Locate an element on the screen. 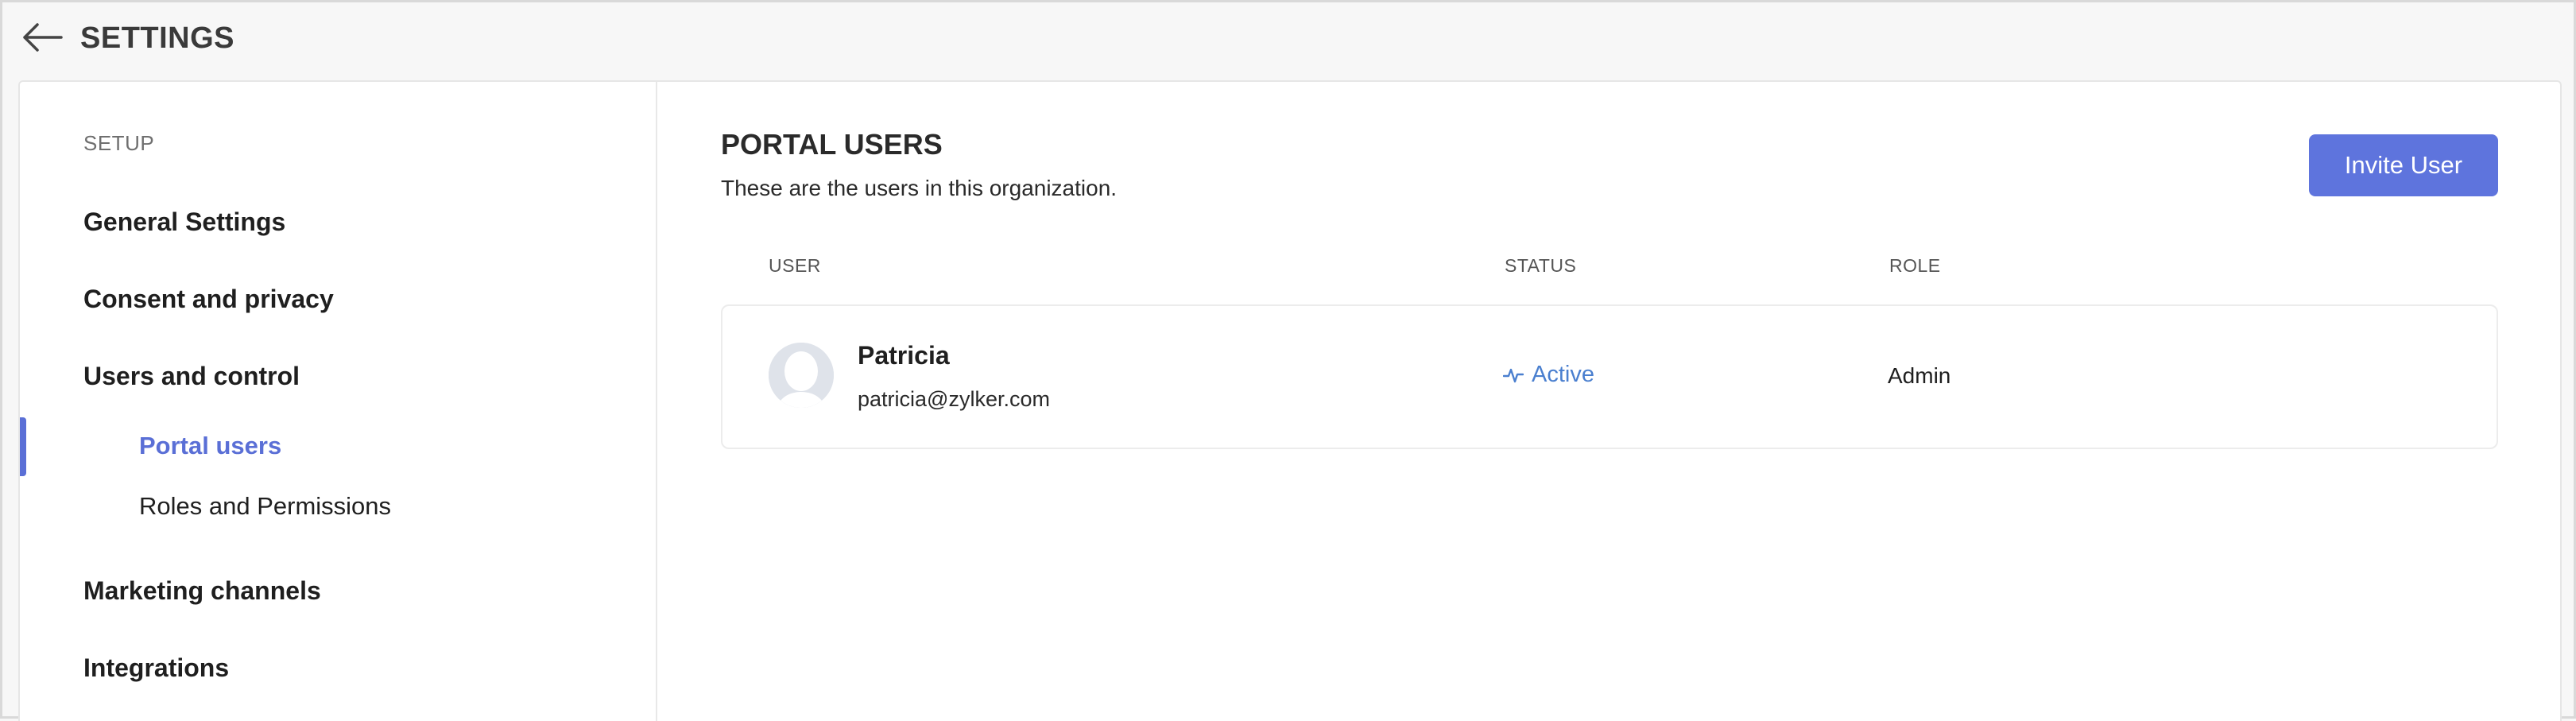  status-text: Active is located at coordinates (1563, 374).